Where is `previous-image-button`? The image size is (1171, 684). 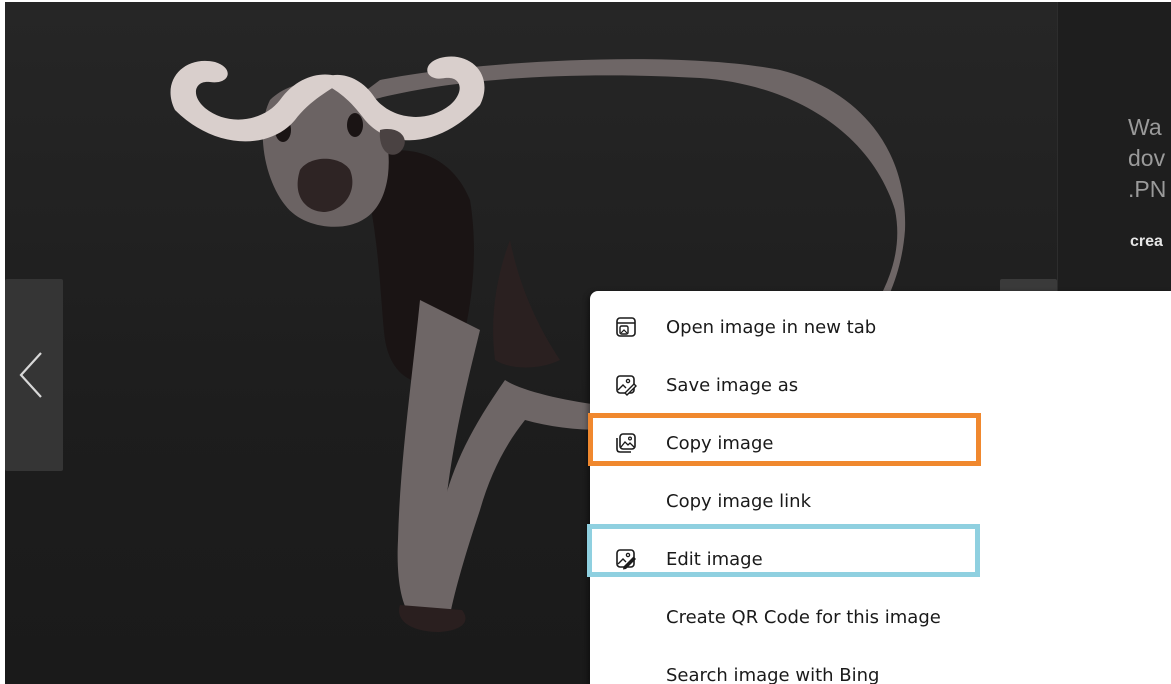
previous-image-button is located at coordinates (34, 375).